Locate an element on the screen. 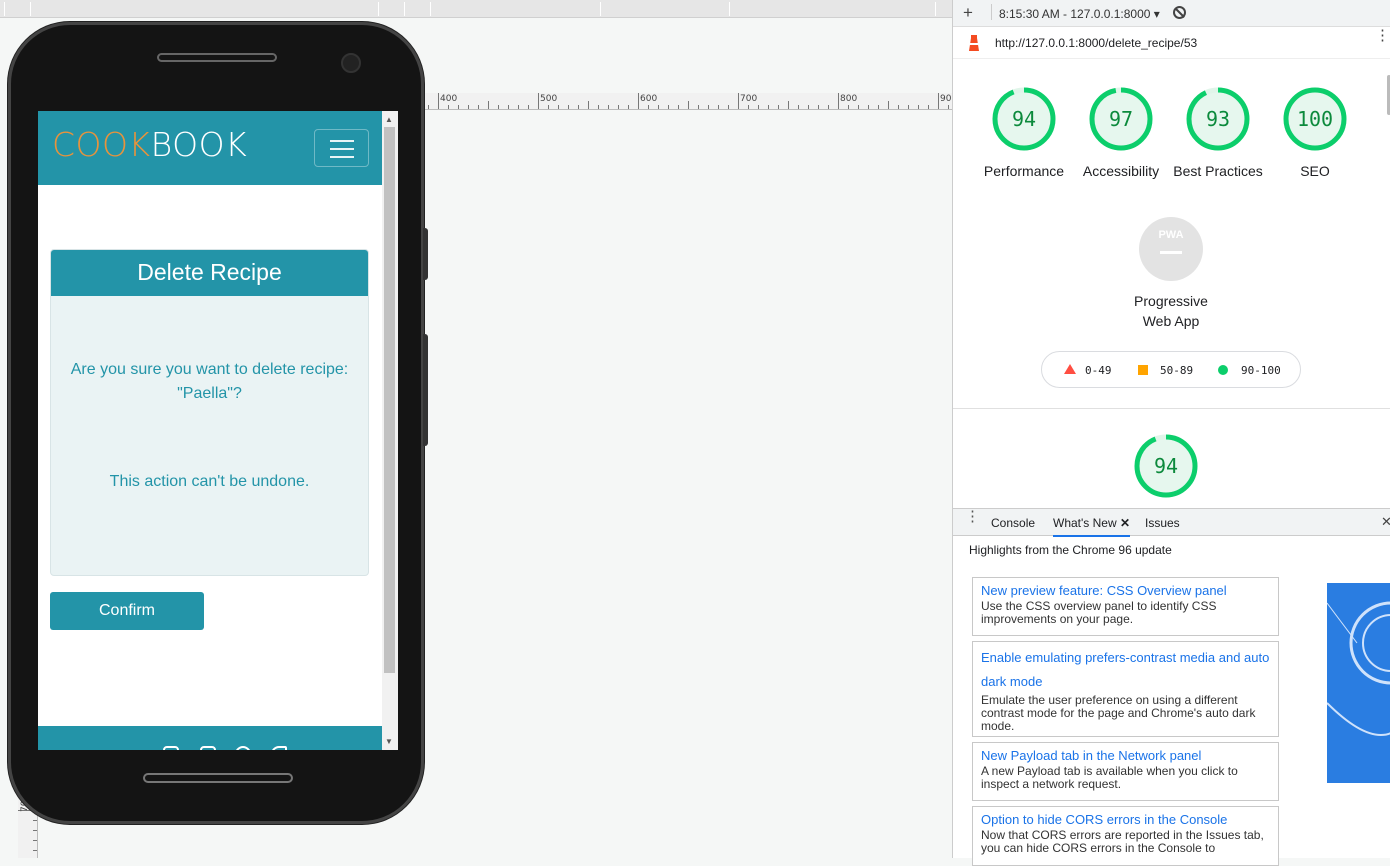 The image size is (1390, 866). lighthouse-toolbar: + 8:15:30 AM - 127.0.0.1:8000 ▾ is located at coordinates (1171, 13).